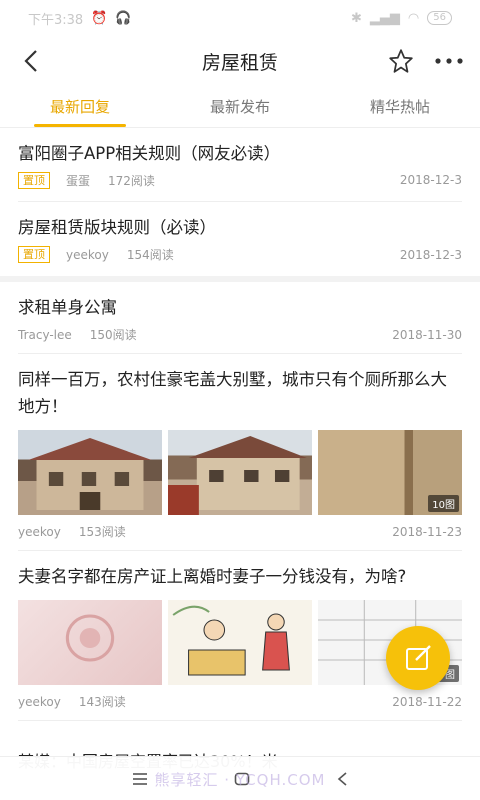 This screenshot has height=800, width=480. I want to click on post-date: 2018-11-22, so click(427, 701).